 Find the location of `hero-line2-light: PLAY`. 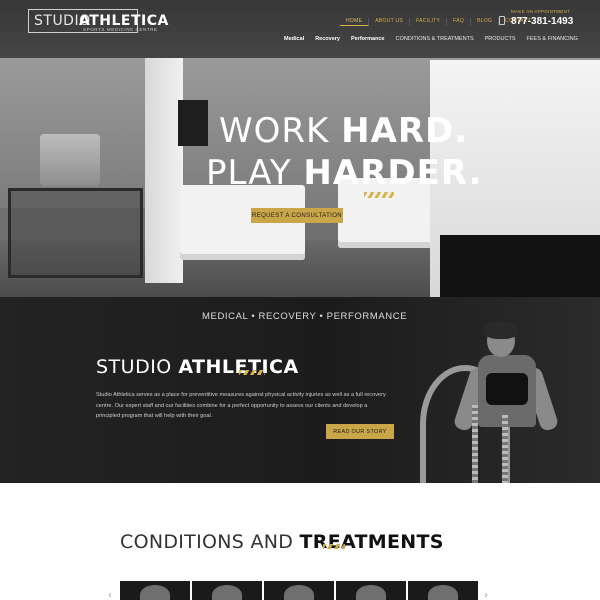

hero-line2-light: PLAY is located at coordinates (255, 173).